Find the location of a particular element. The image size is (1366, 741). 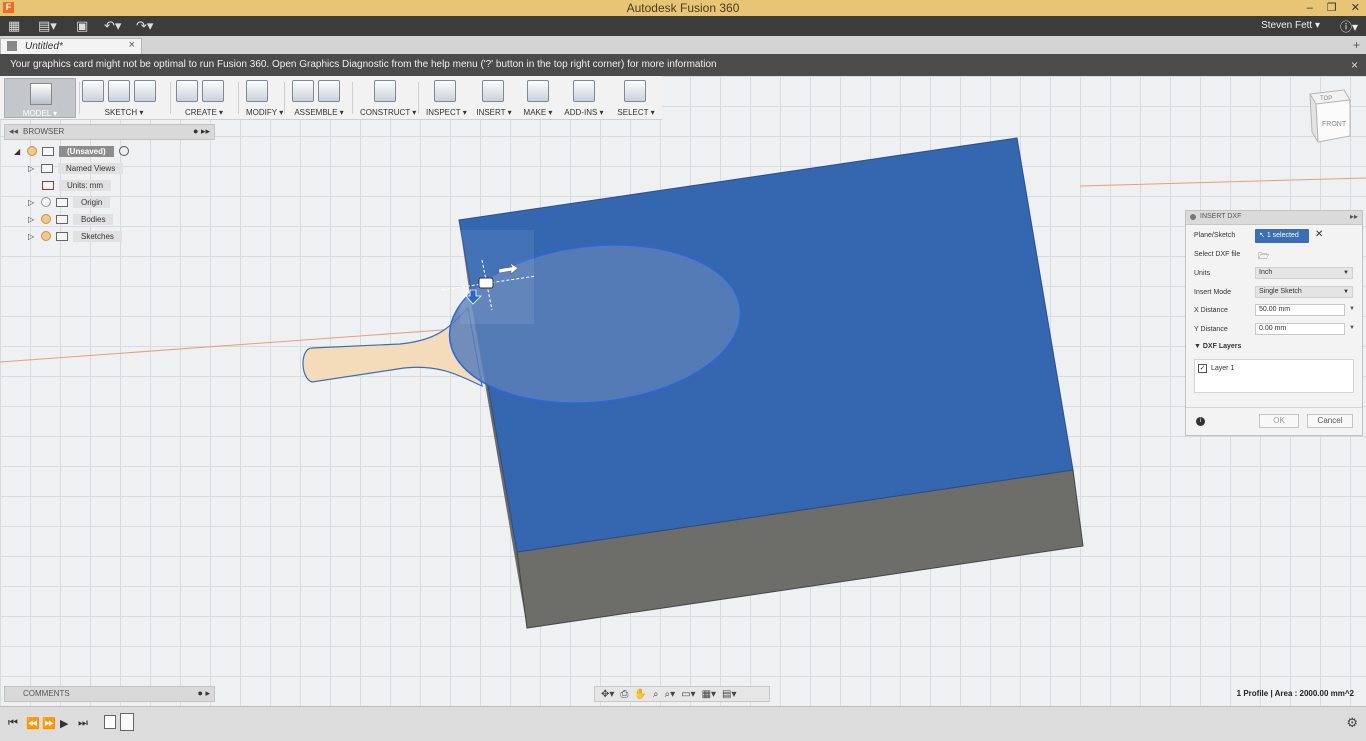

insert-mode-dropdown: Single Sketch ▼ is located at coordinates (1304, 292).